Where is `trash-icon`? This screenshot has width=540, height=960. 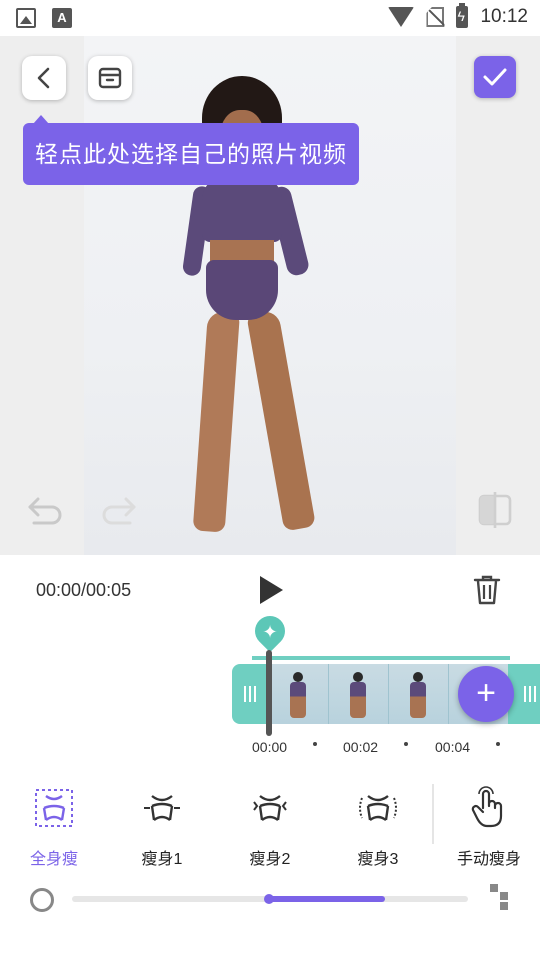
trash-icon is located at coordinates (487, 590).